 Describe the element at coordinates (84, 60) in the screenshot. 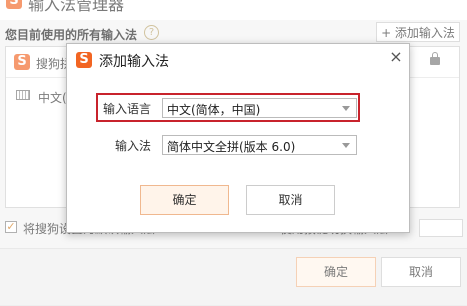

I see `sogou-logo-icon: S` at that location.